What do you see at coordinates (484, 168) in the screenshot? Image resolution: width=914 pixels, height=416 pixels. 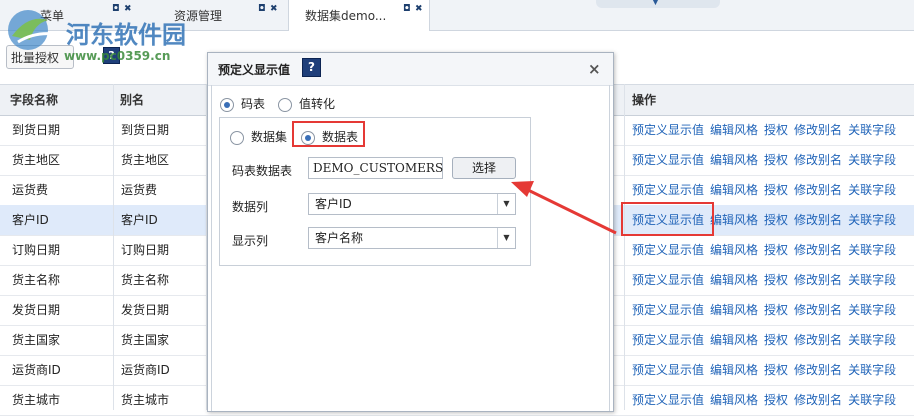 I see `select-button: 选择` at bounding box center [484, 168].